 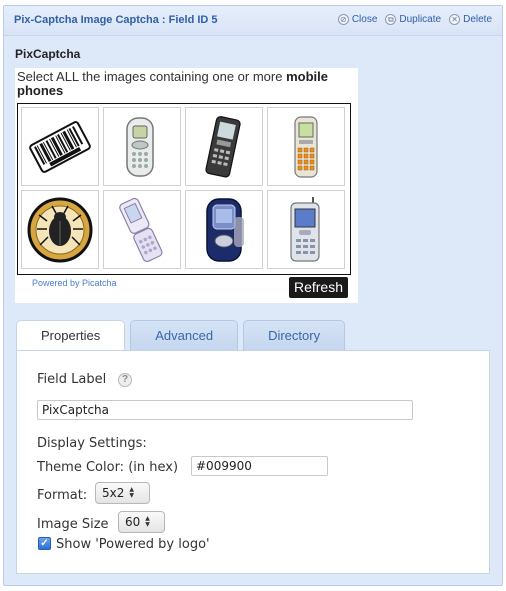 I want to click on settings-tabs: Properties Advanced Directory, so click(x=183, y=335).